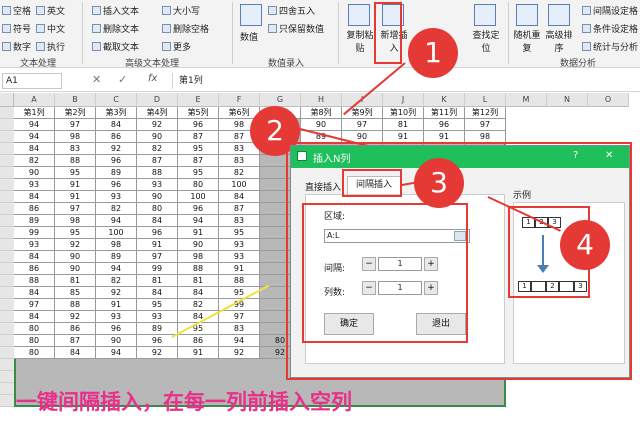 The image size is (640, 423). I want to click on ribbon-item-cut-text: 截取文本, so click(115, 46).